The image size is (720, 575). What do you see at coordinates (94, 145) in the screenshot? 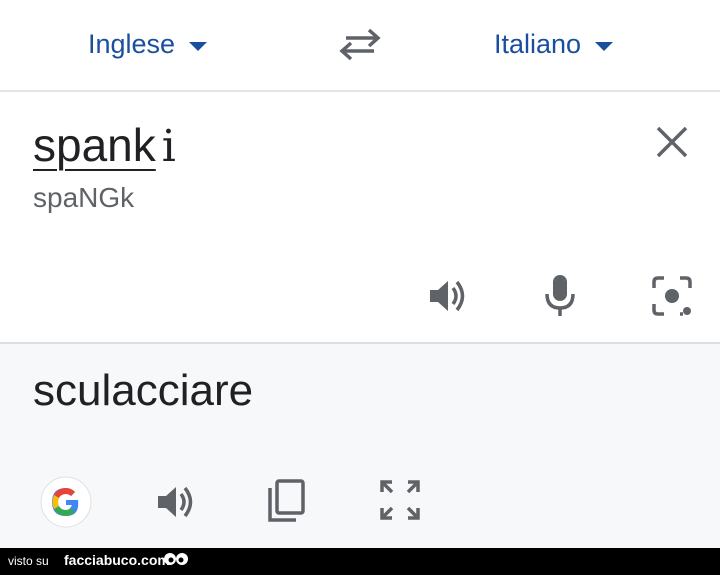
I see `source-text: spank` at bounding box center [94, 145].